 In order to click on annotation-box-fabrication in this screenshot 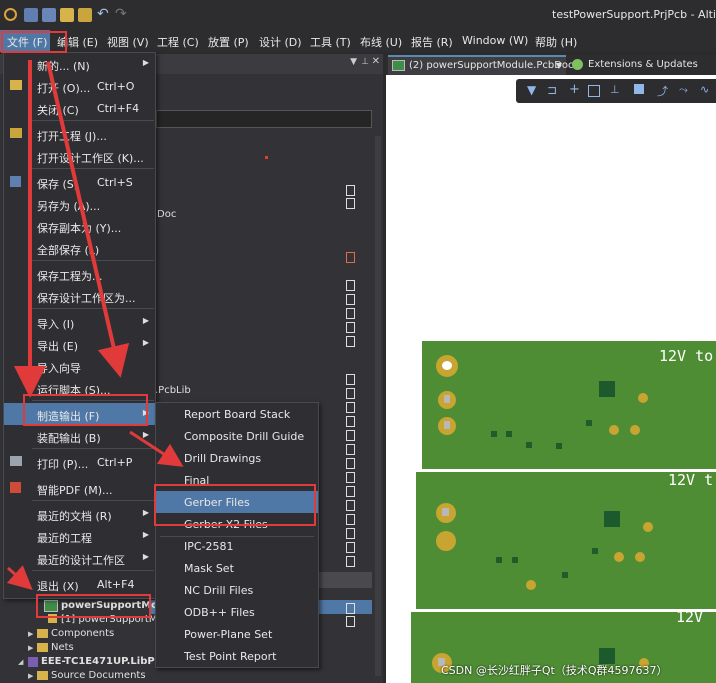, I will do `click(85, 410)`.